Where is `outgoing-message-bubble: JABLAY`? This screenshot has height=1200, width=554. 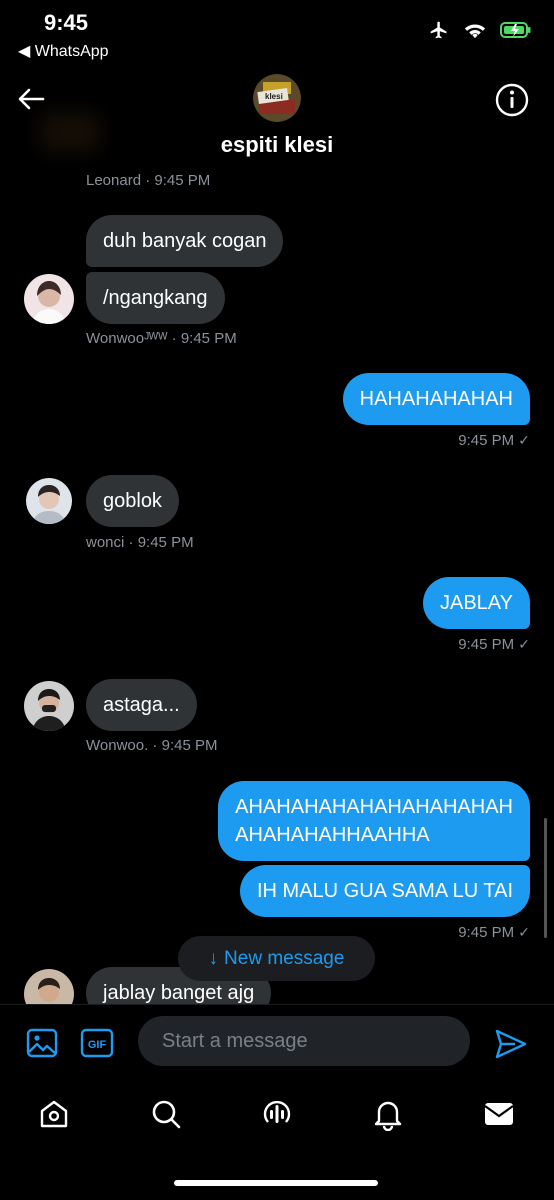
outgoing-message-bubble: JABLAY is located at coordinates (476, 603).